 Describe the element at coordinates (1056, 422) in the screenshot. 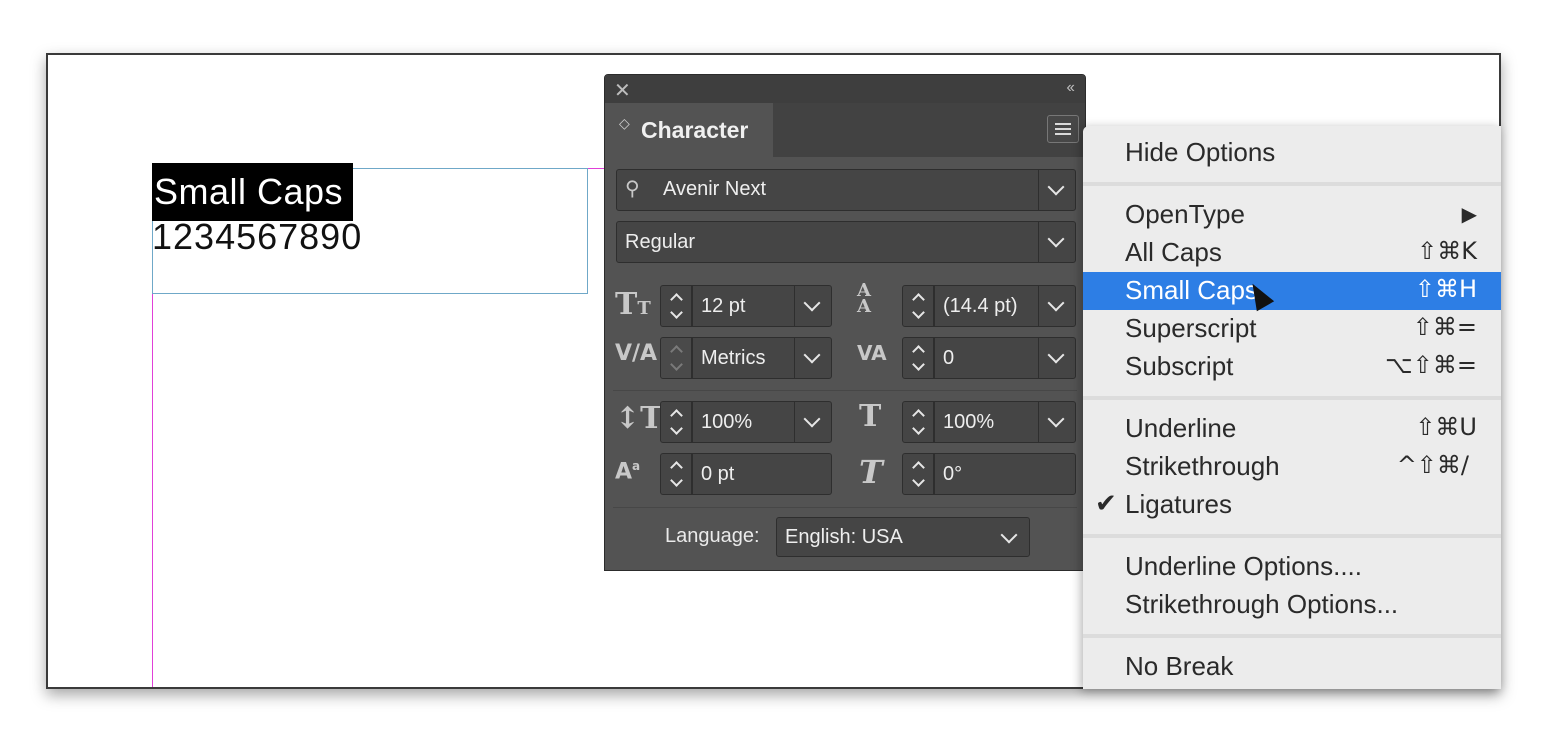

I see `horizontal-scale-dropdown` at that location.